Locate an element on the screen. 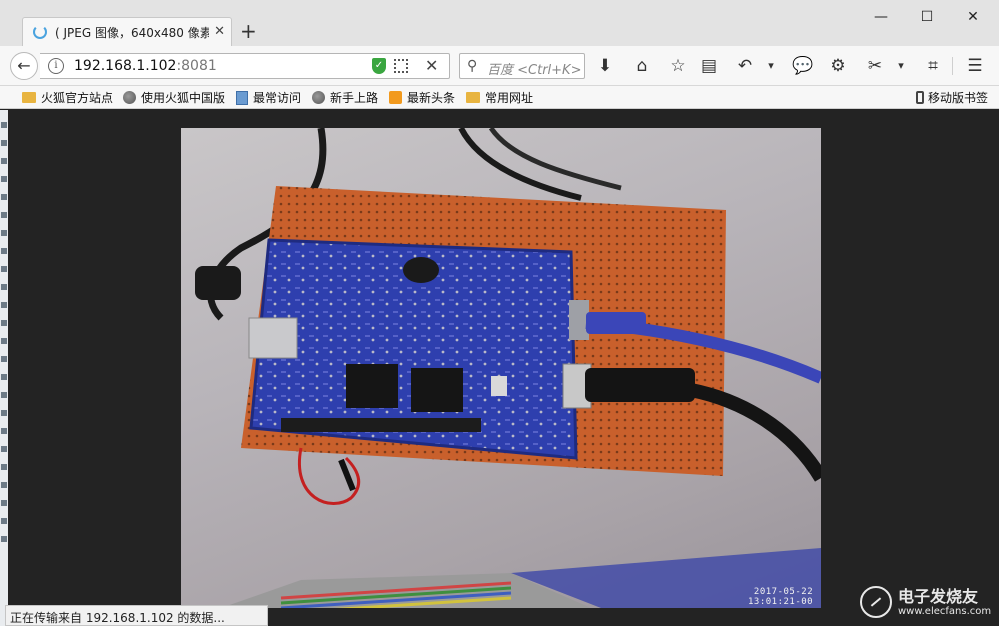  bookmark-getting-started: 新手上路 is located at coordinates (345, 97).